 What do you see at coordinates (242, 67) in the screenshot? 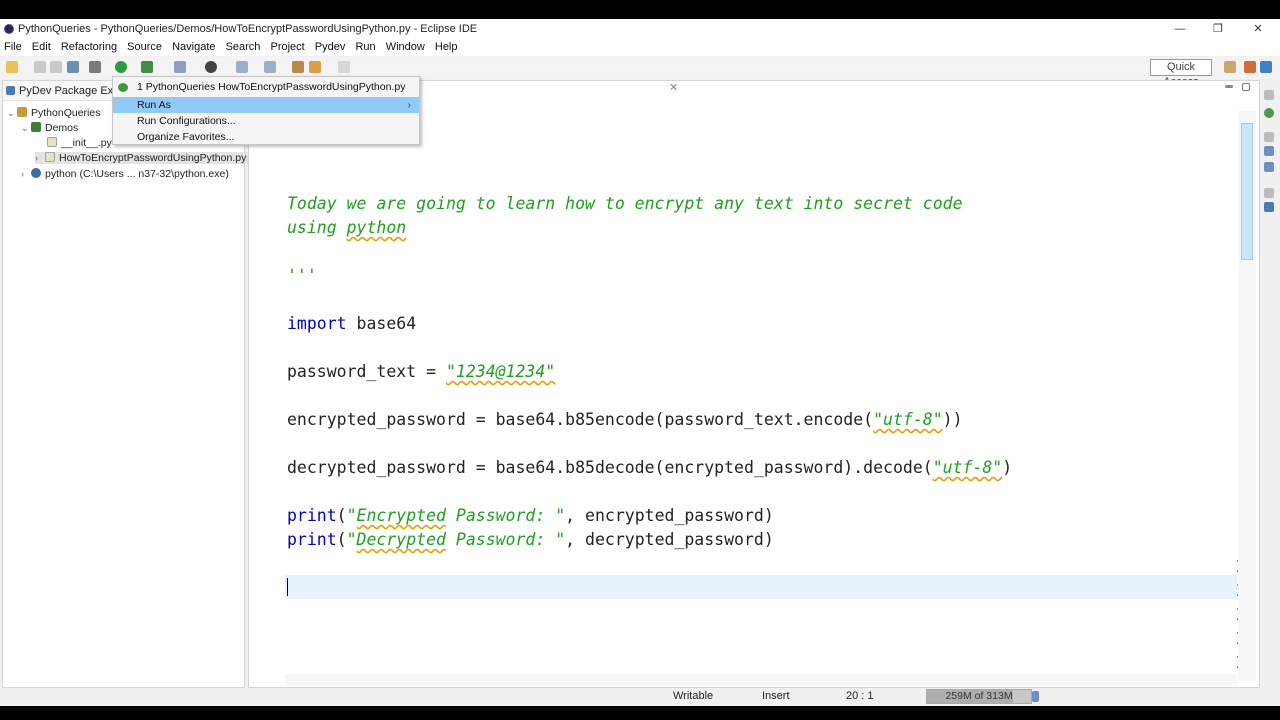
I see `next-annotation-icon` at bounding box center [242, 67].